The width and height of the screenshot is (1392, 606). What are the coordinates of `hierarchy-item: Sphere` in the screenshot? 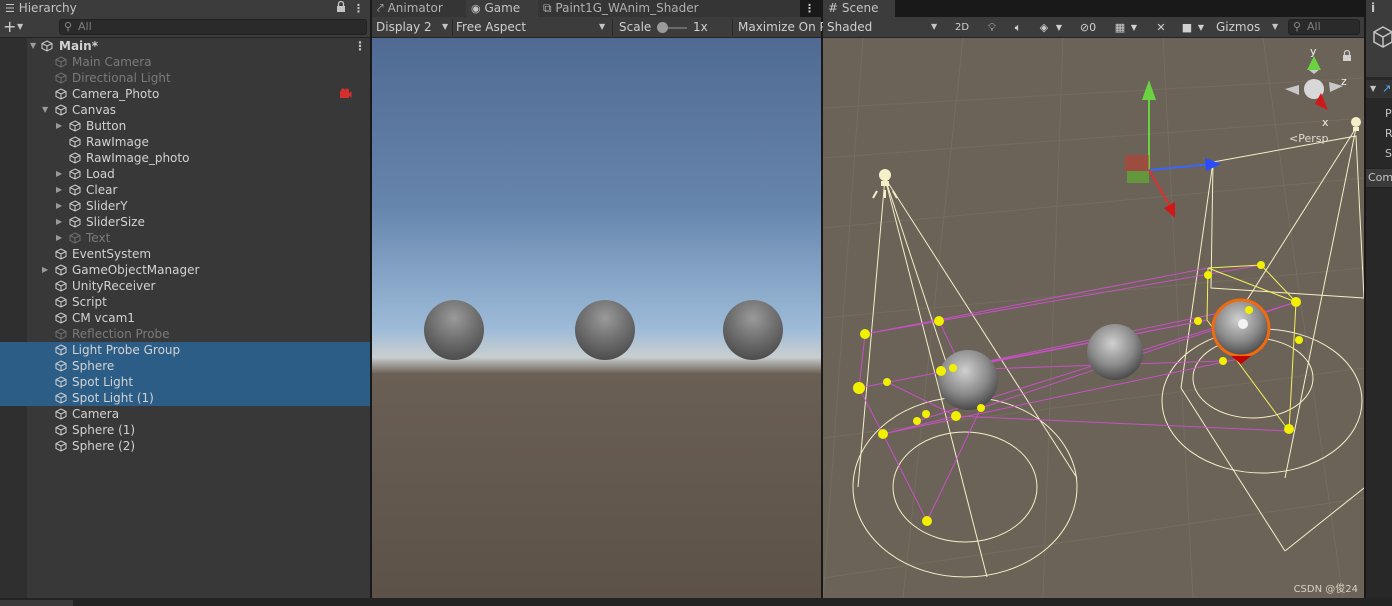 It's located at (185, 366).